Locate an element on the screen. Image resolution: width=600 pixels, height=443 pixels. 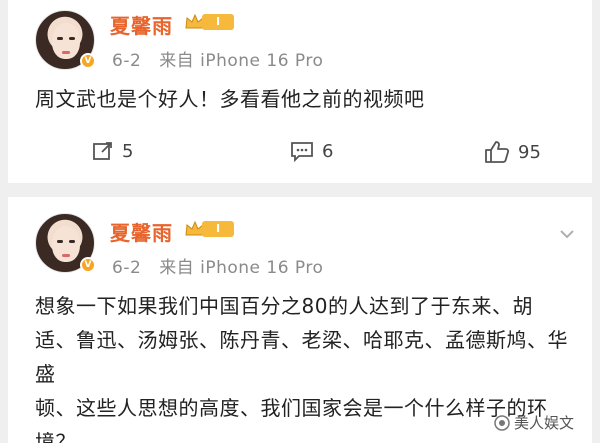
watermark: 美人娱文 is located at coordinates (534, 422).